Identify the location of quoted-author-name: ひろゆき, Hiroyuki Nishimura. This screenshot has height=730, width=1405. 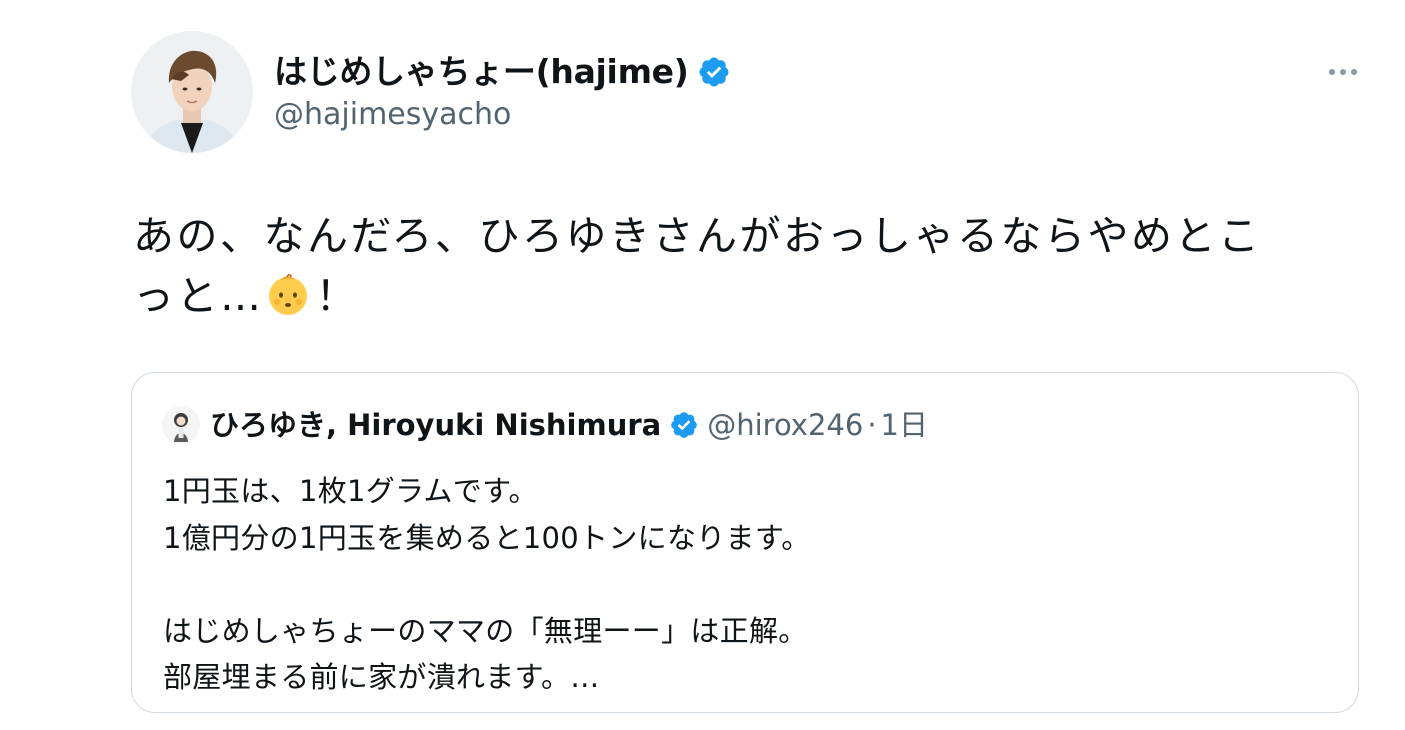
(435, 425).